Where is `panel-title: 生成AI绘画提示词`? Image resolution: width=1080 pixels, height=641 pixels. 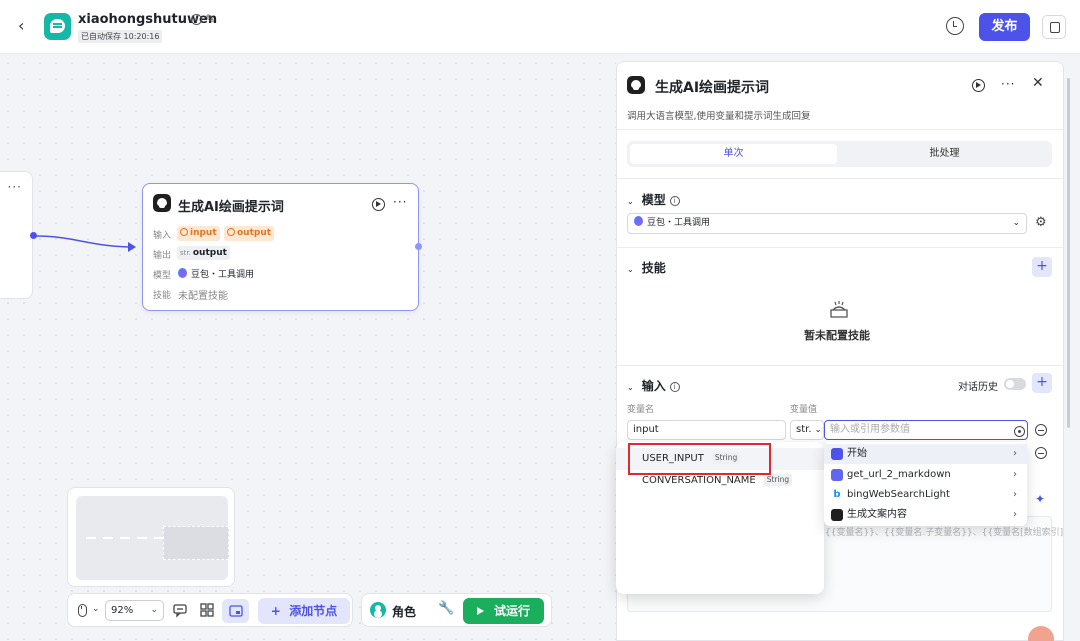
panel-title: 生成AI绘画提示词 is located at coordinates (712, 88).